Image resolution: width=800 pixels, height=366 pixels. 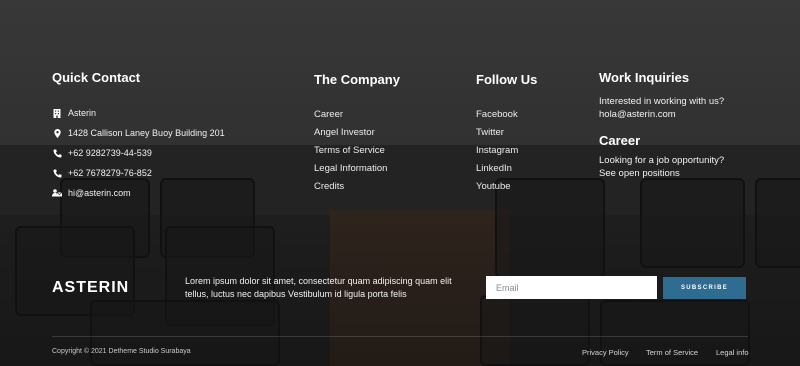 I want to click on company-link-angel-investor: Angel Investor, so click(x=357, y=135).